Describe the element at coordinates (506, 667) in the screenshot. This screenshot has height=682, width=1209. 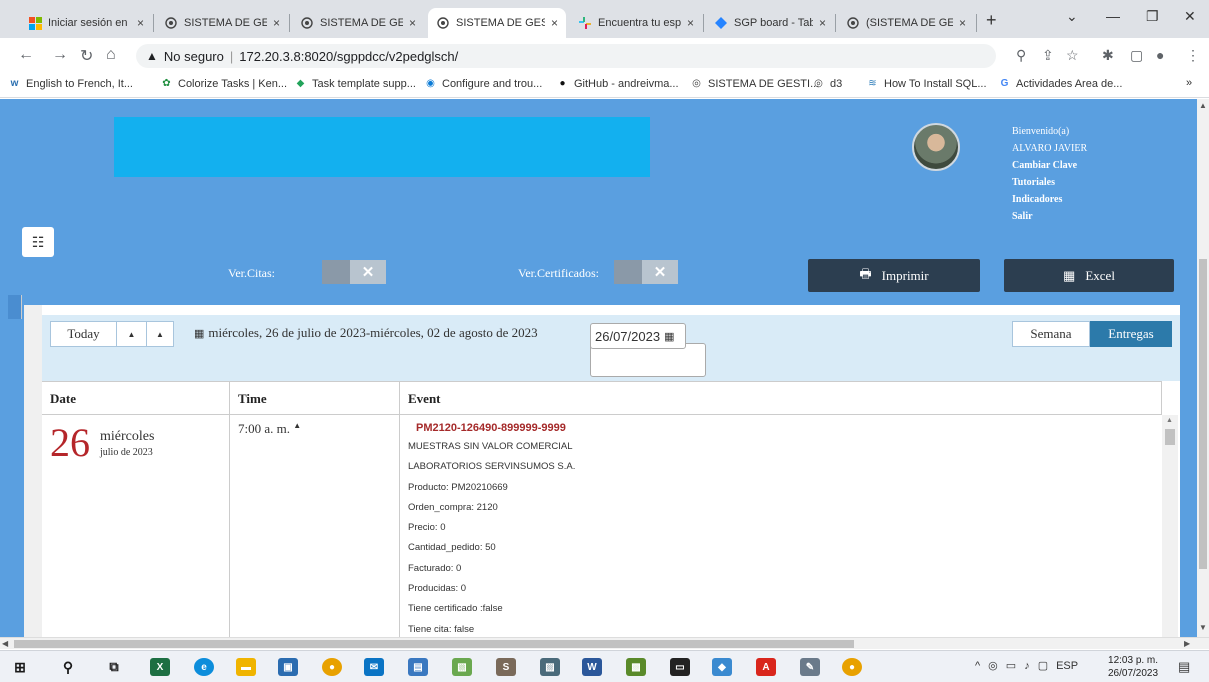
I see `sublime-icon: S` at that location.